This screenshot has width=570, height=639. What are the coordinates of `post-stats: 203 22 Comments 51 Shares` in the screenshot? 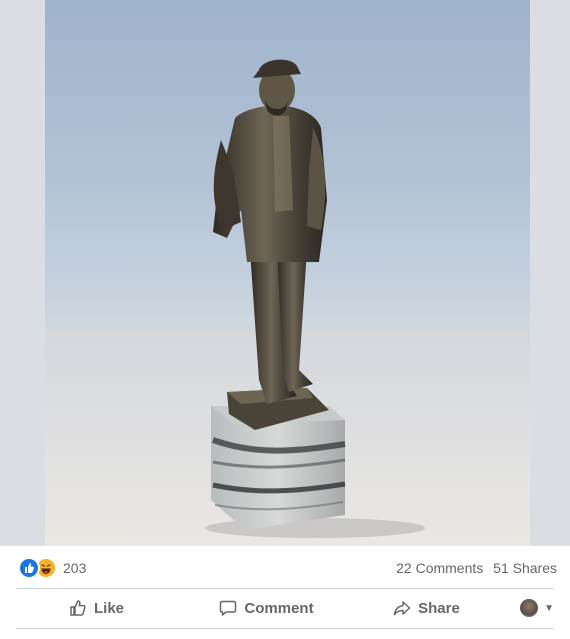 It's located at (285, 567).